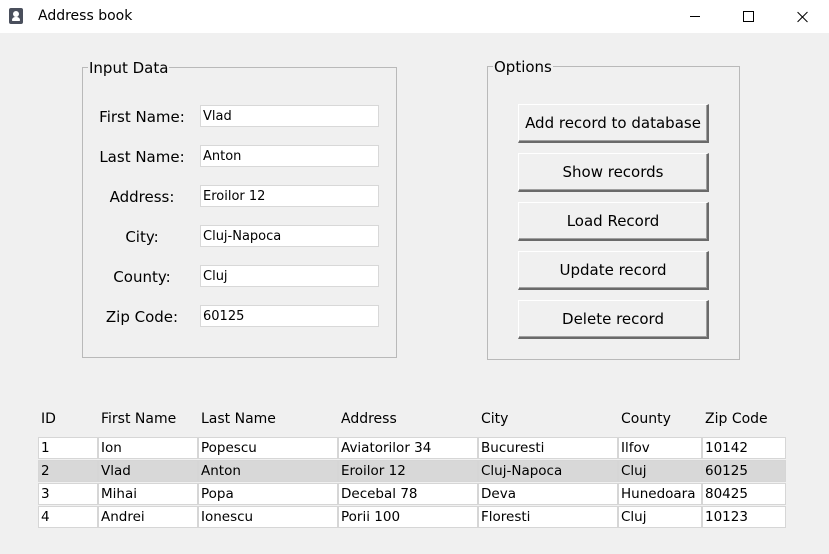  What do you see at coordinates (289, 116) in the screenshot?
I see `first-name-input` at bounding box center [289, 116].